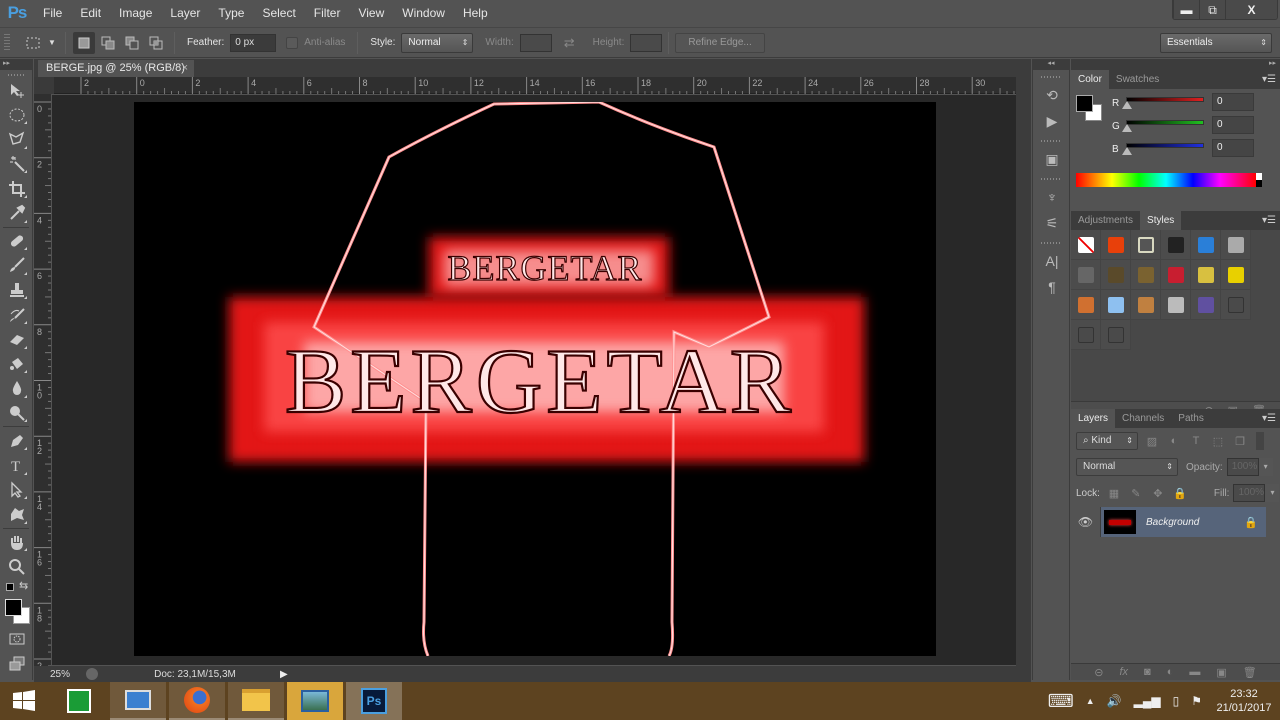  What do you see at coordinates (1195, 522) in the screenshot?
I see `layer-name: Background` at bounding box center [1195, 522].